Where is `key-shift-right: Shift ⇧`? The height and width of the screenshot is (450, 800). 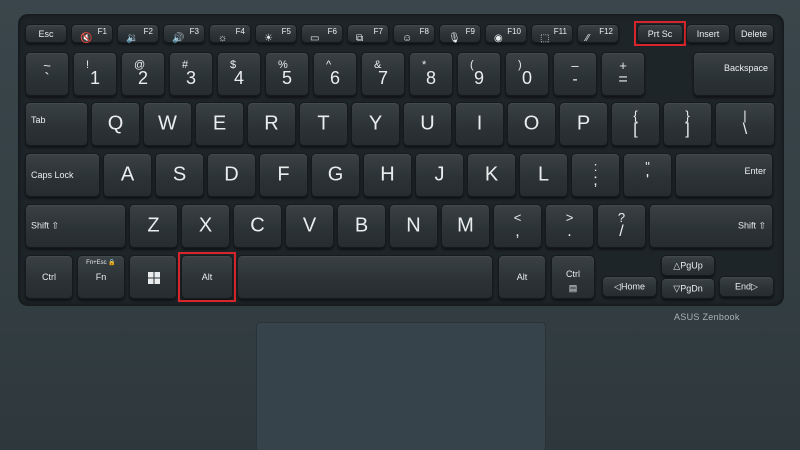
key-shift-right: Shift ⇧ is located at coordinates (711, 226).